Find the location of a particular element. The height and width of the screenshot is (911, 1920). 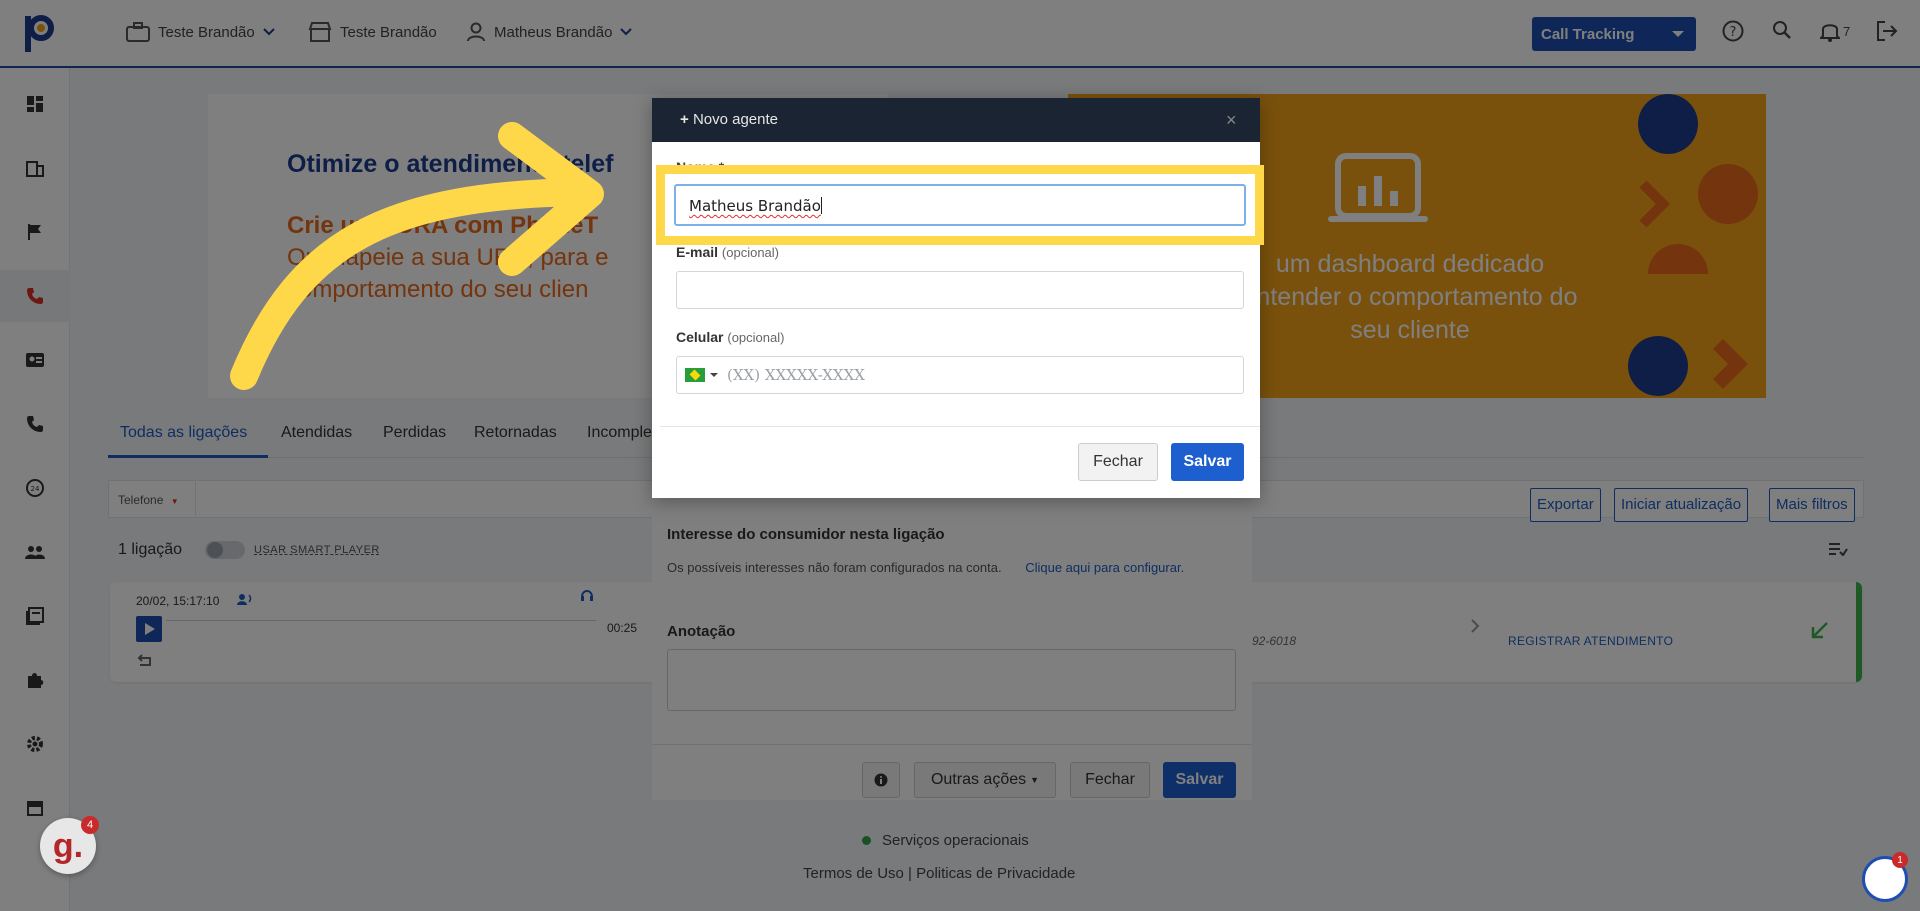

text-cursor is located at coordinates (821, 205).